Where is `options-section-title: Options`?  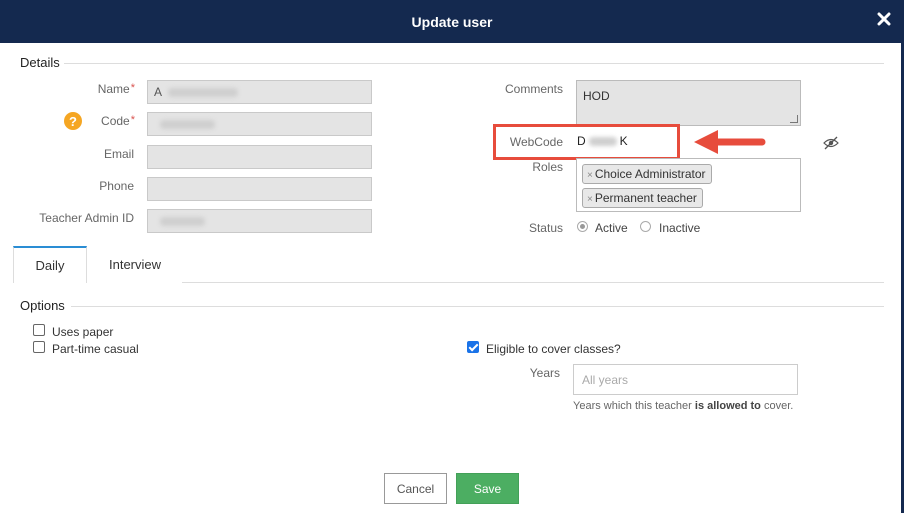
options-section-title: Options is located at coordinates (42, 305).